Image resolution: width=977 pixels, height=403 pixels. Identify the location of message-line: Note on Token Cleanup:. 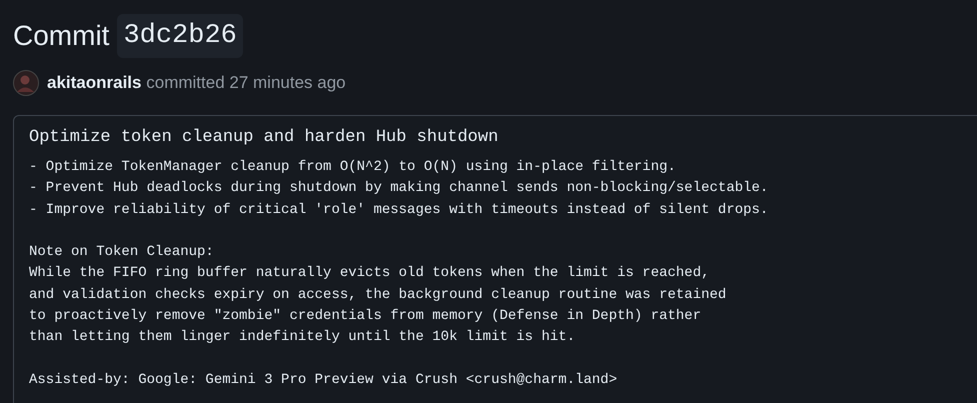
(122, 252).